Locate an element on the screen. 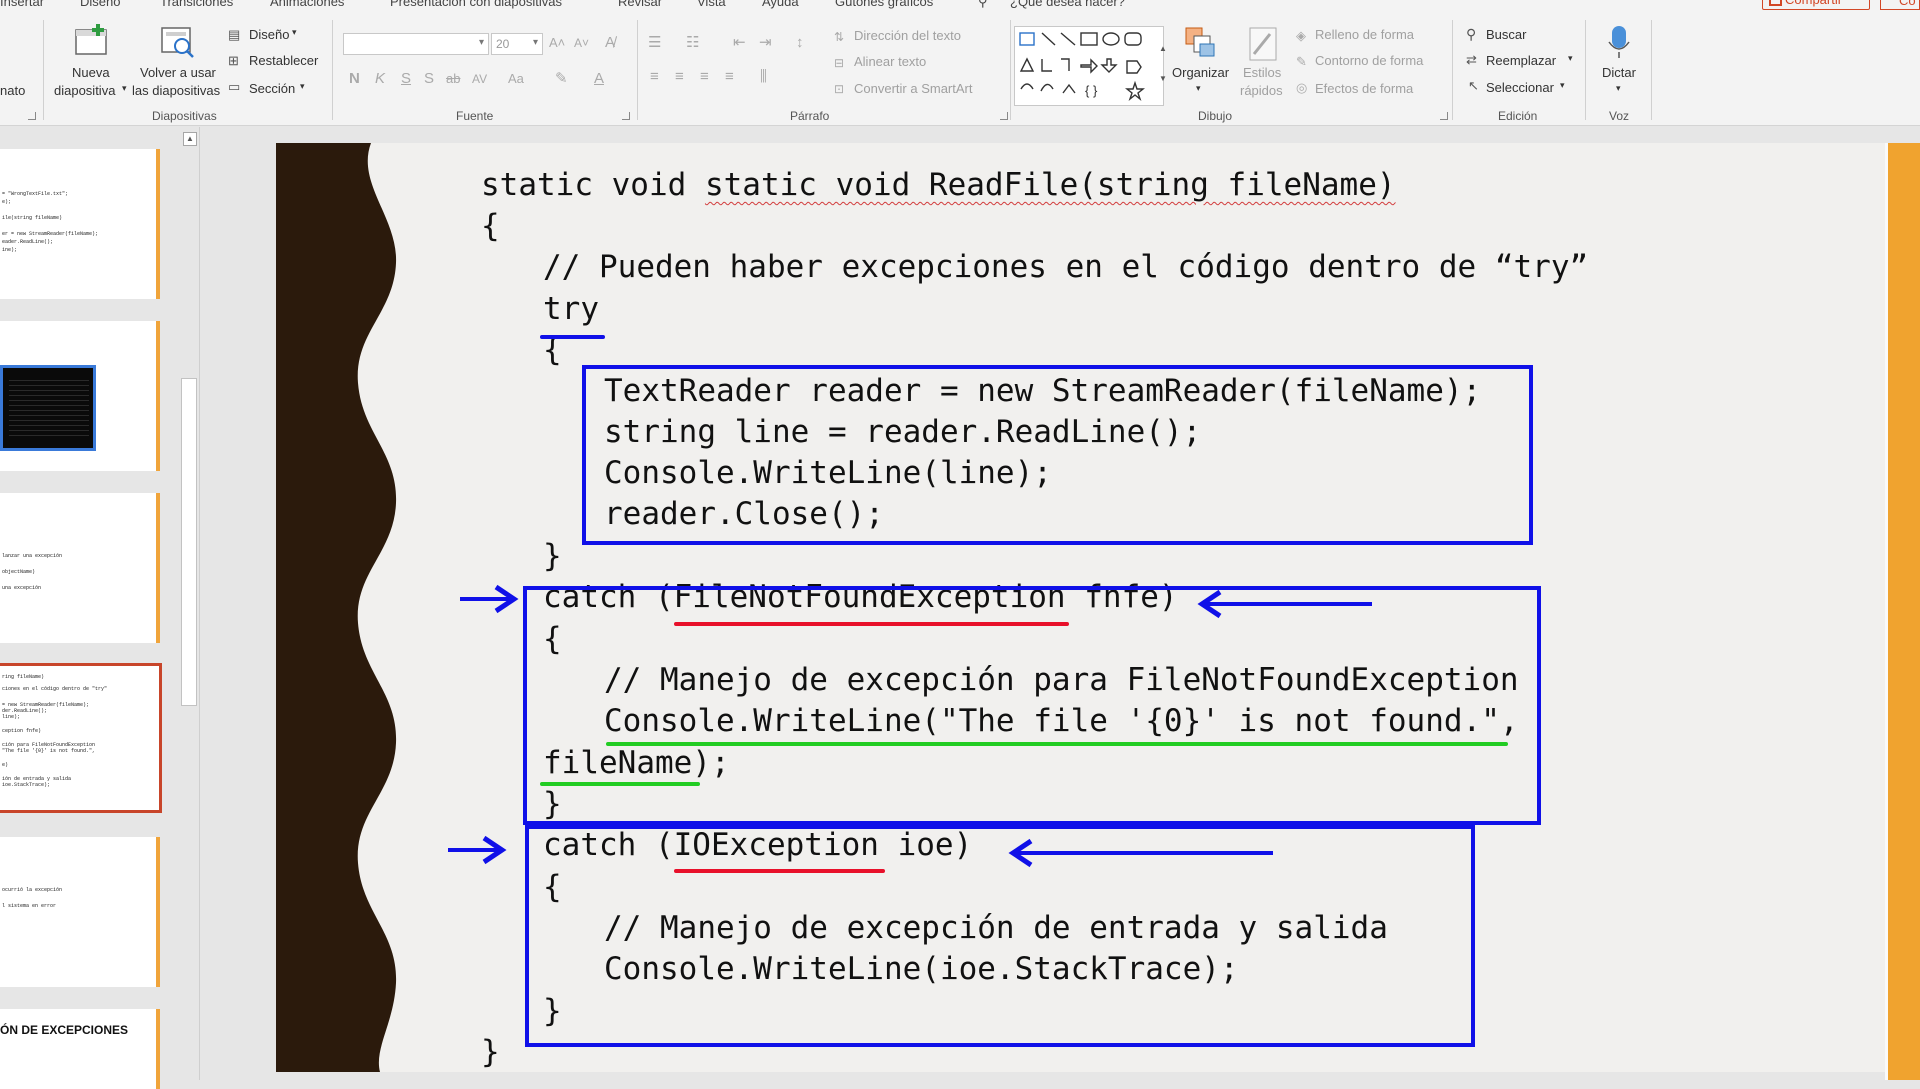 This screenshot has width=1920, height=1089. slide-thumbnail: ocurrió la excepción l sistema en error is located at coordinates (80, 912).